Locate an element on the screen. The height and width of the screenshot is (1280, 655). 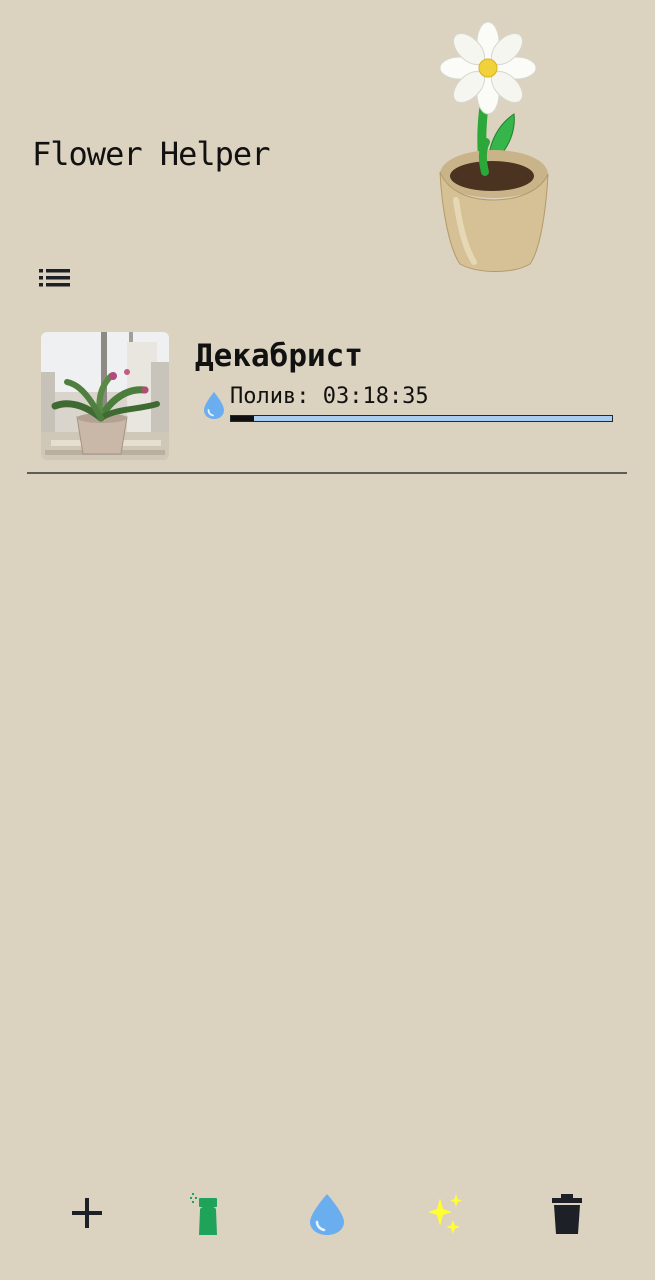
spray-button is located at coordinates (208, 1213).